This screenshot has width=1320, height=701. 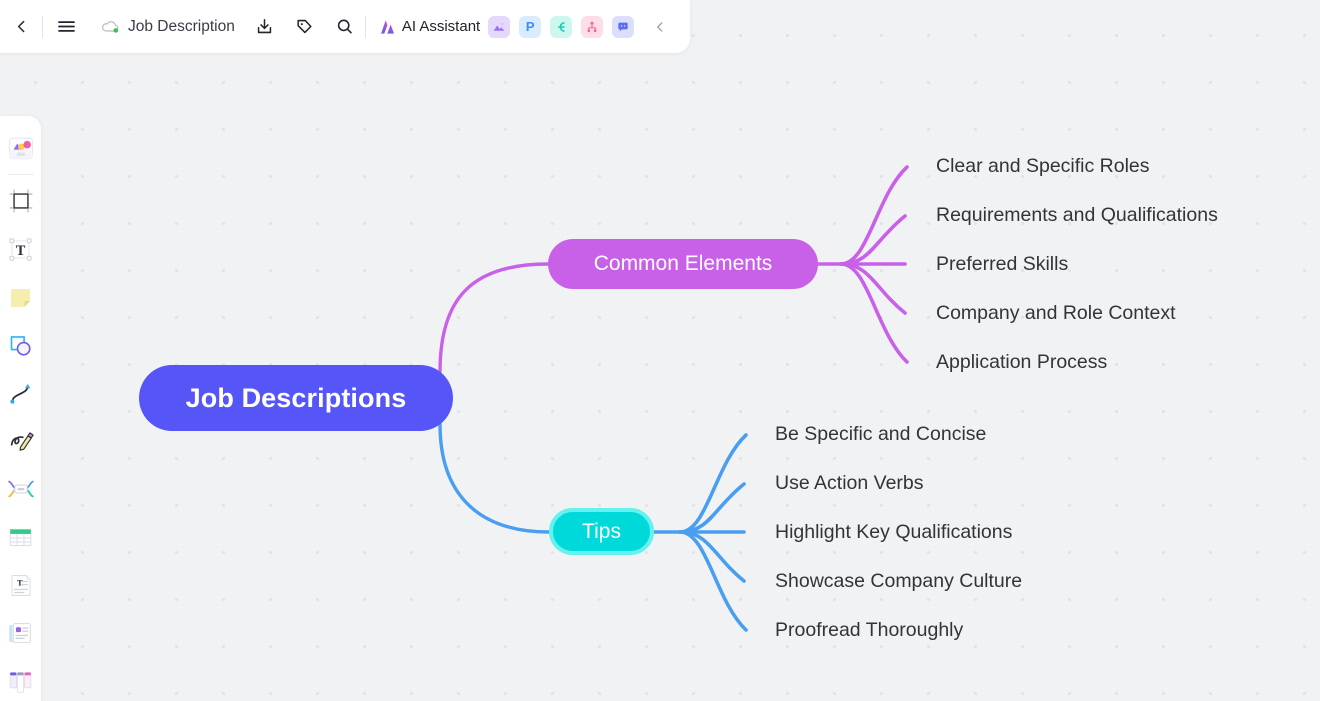 I want to click on templates-tool, so click(x=20, y=148).